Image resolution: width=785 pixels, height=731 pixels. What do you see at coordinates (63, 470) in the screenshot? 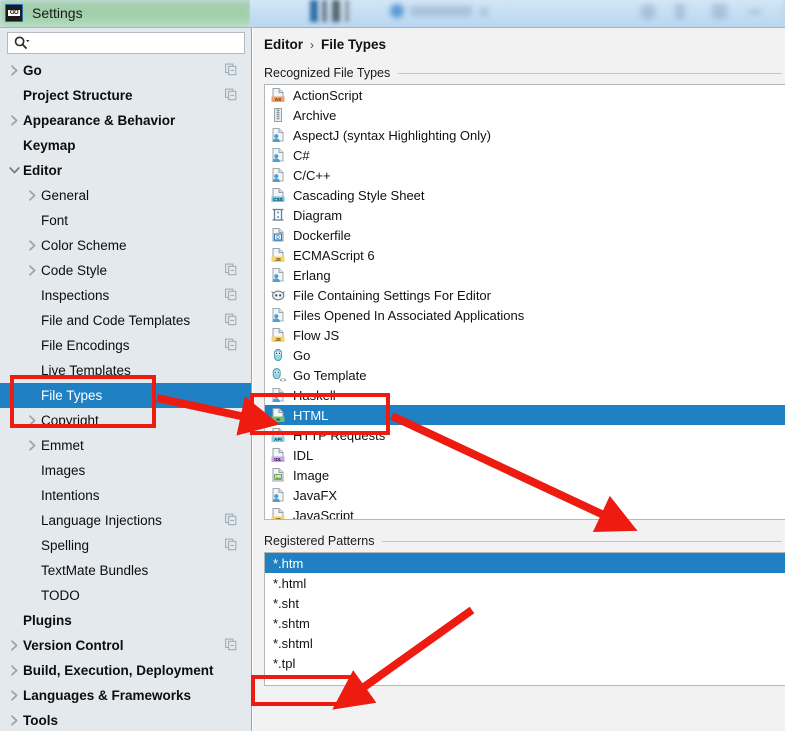
I see `sidebar-item-label: Images` at bounding box center [63, 470].